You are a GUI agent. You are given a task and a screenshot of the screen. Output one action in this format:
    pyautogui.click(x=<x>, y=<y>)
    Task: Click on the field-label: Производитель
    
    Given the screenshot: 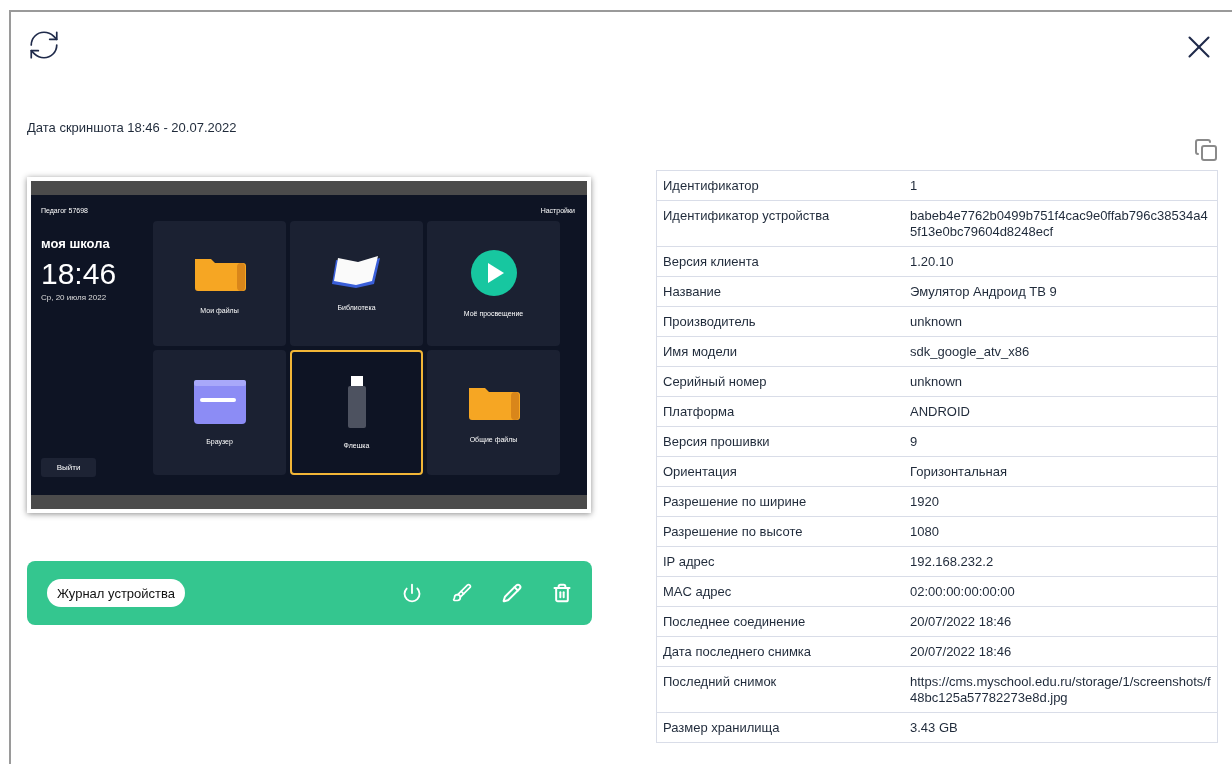 What is the action you would take?
    pyautogui.click(x=709, y=322)
    